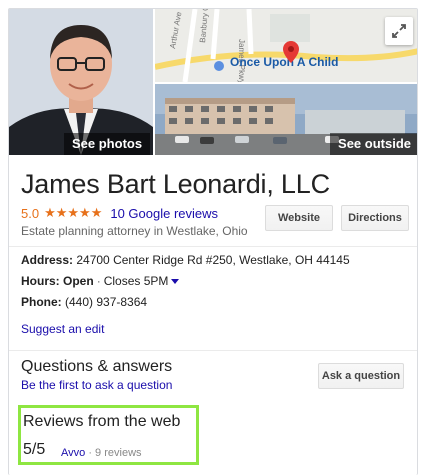 The height and width of the screenshot is (475, 426). I want to click on address-label: Address:, so click(47, 260).